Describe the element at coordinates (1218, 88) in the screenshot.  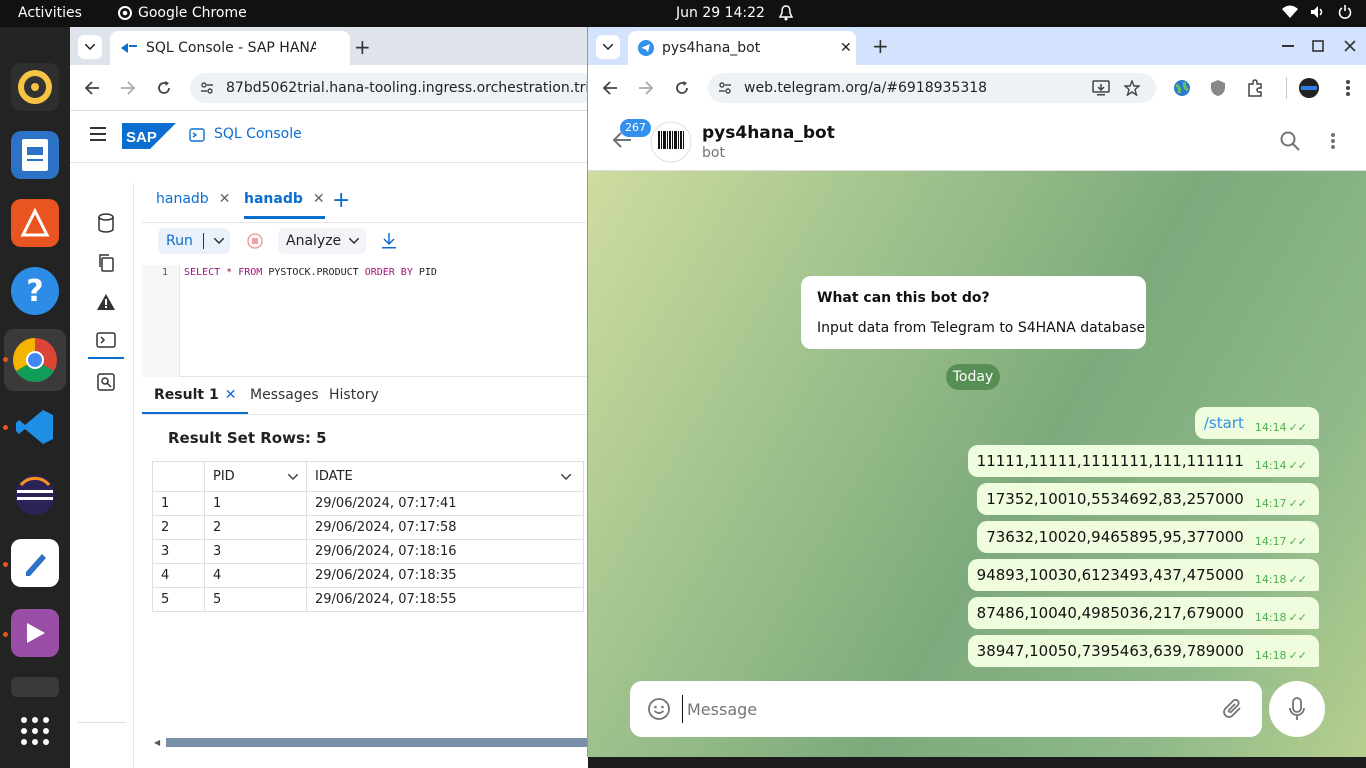
I see `shield-icon` at that location.